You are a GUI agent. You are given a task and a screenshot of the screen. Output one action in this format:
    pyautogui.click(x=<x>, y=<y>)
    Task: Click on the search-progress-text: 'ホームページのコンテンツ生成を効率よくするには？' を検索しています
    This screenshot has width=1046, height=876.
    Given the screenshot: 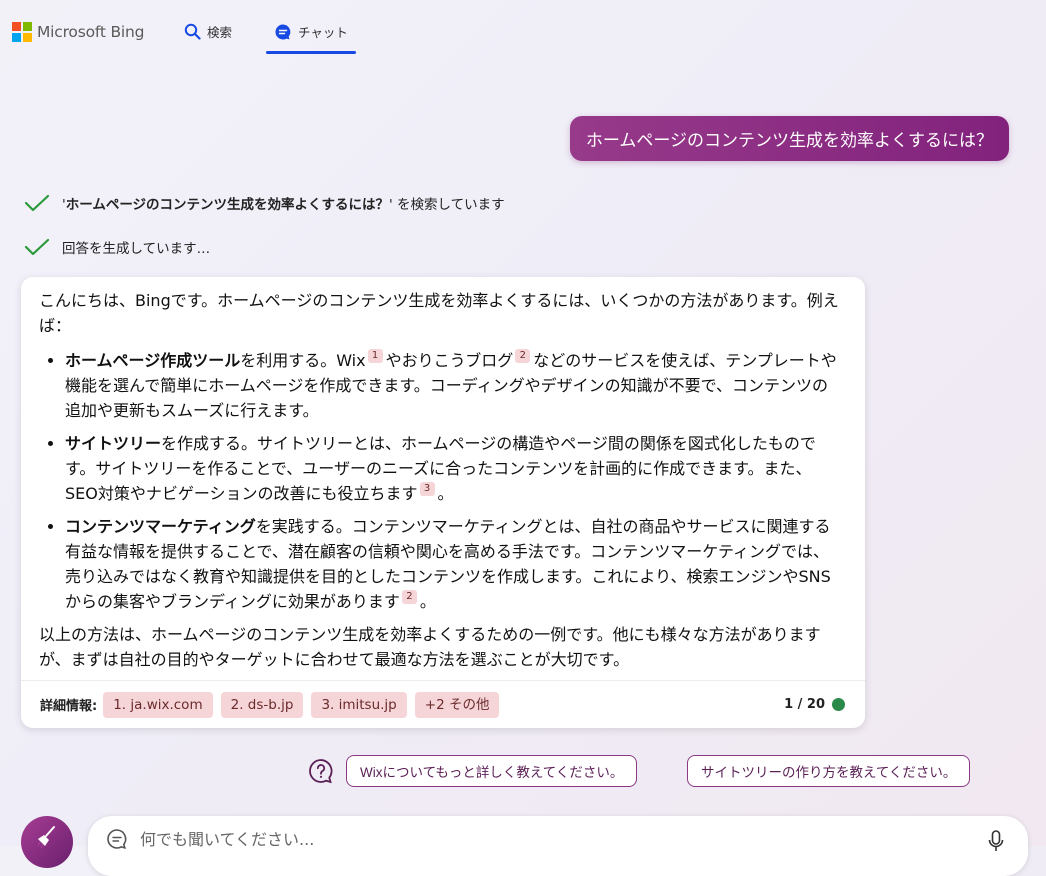 What is the action you would take?
    pyautogui.click(x=283, y=205)
    